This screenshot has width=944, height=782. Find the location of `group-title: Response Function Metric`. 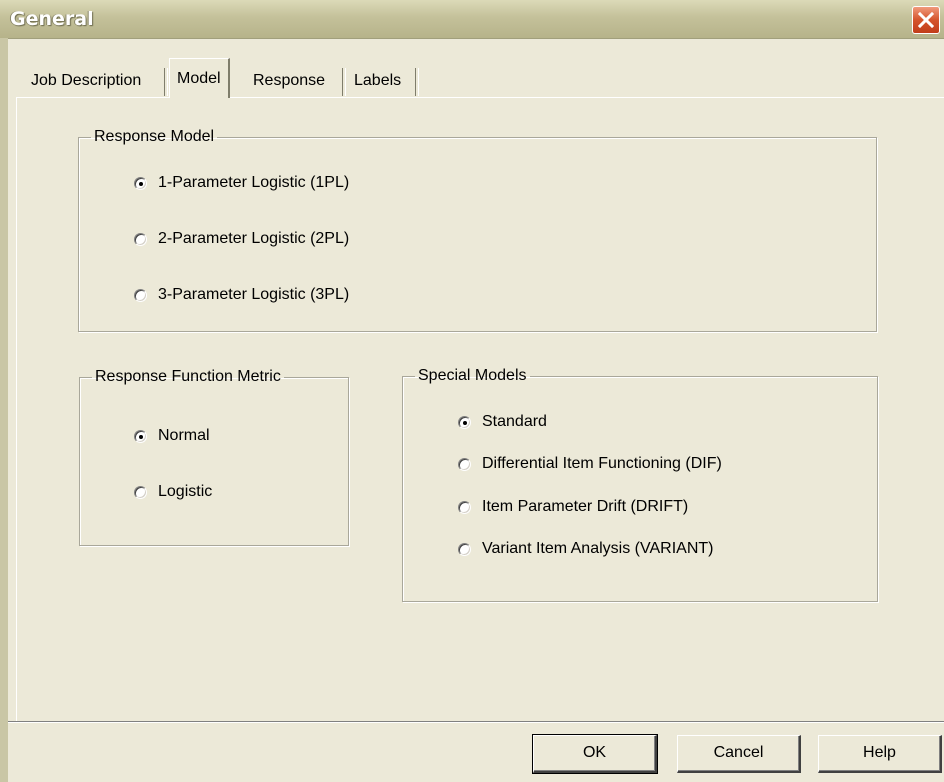

group-title: Response Function Metric is located at coordinates (188, 376).